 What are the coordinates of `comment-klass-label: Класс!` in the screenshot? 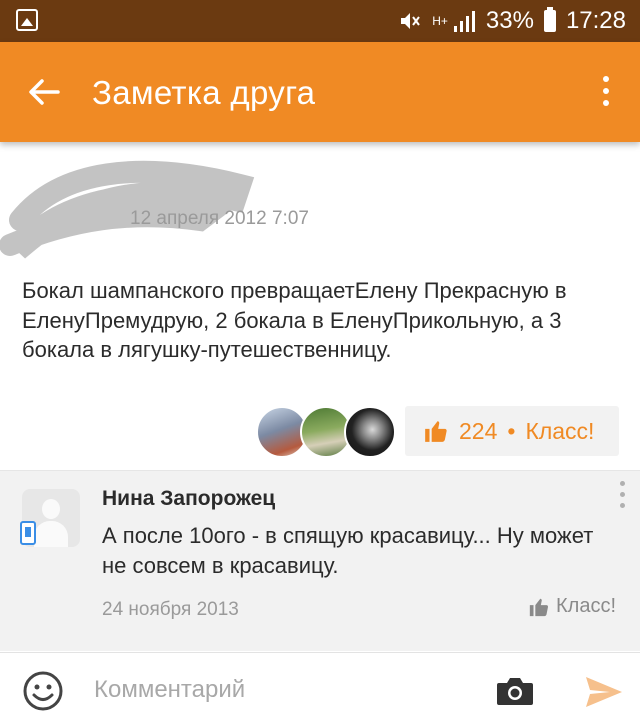 It's located at (586, 606).